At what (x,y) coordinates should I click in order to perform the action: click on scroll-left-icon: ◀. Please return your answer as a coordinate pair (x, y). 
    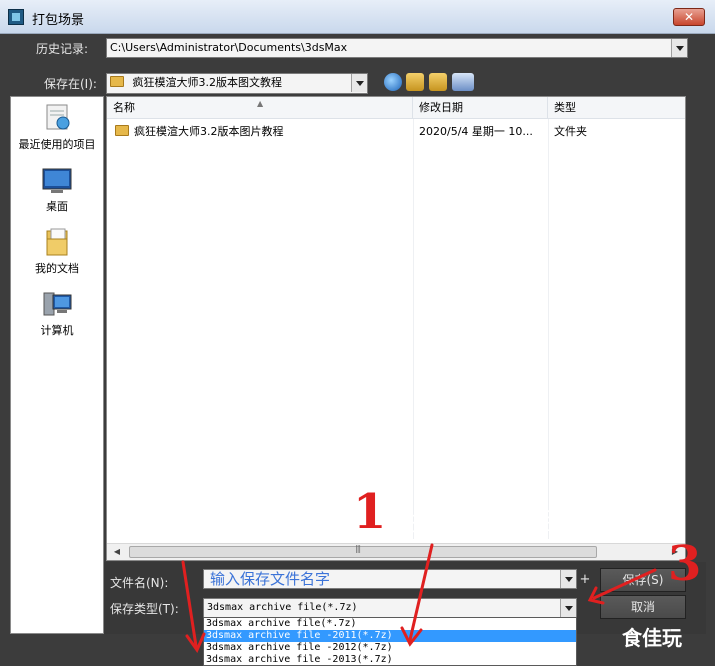
    Looking at the image, I should click on (117, 552).